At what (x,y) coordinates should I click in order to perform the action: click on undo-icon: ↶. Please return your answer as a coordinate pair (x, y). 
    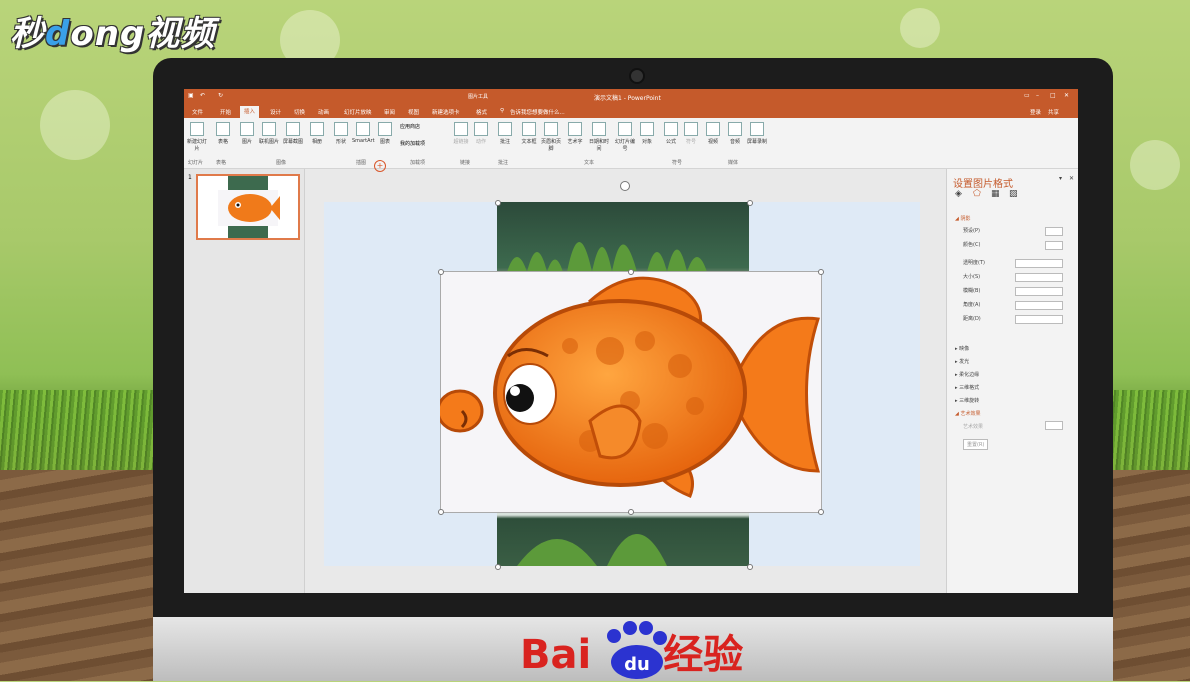
    Looking at the image, I should click on (202, 95).